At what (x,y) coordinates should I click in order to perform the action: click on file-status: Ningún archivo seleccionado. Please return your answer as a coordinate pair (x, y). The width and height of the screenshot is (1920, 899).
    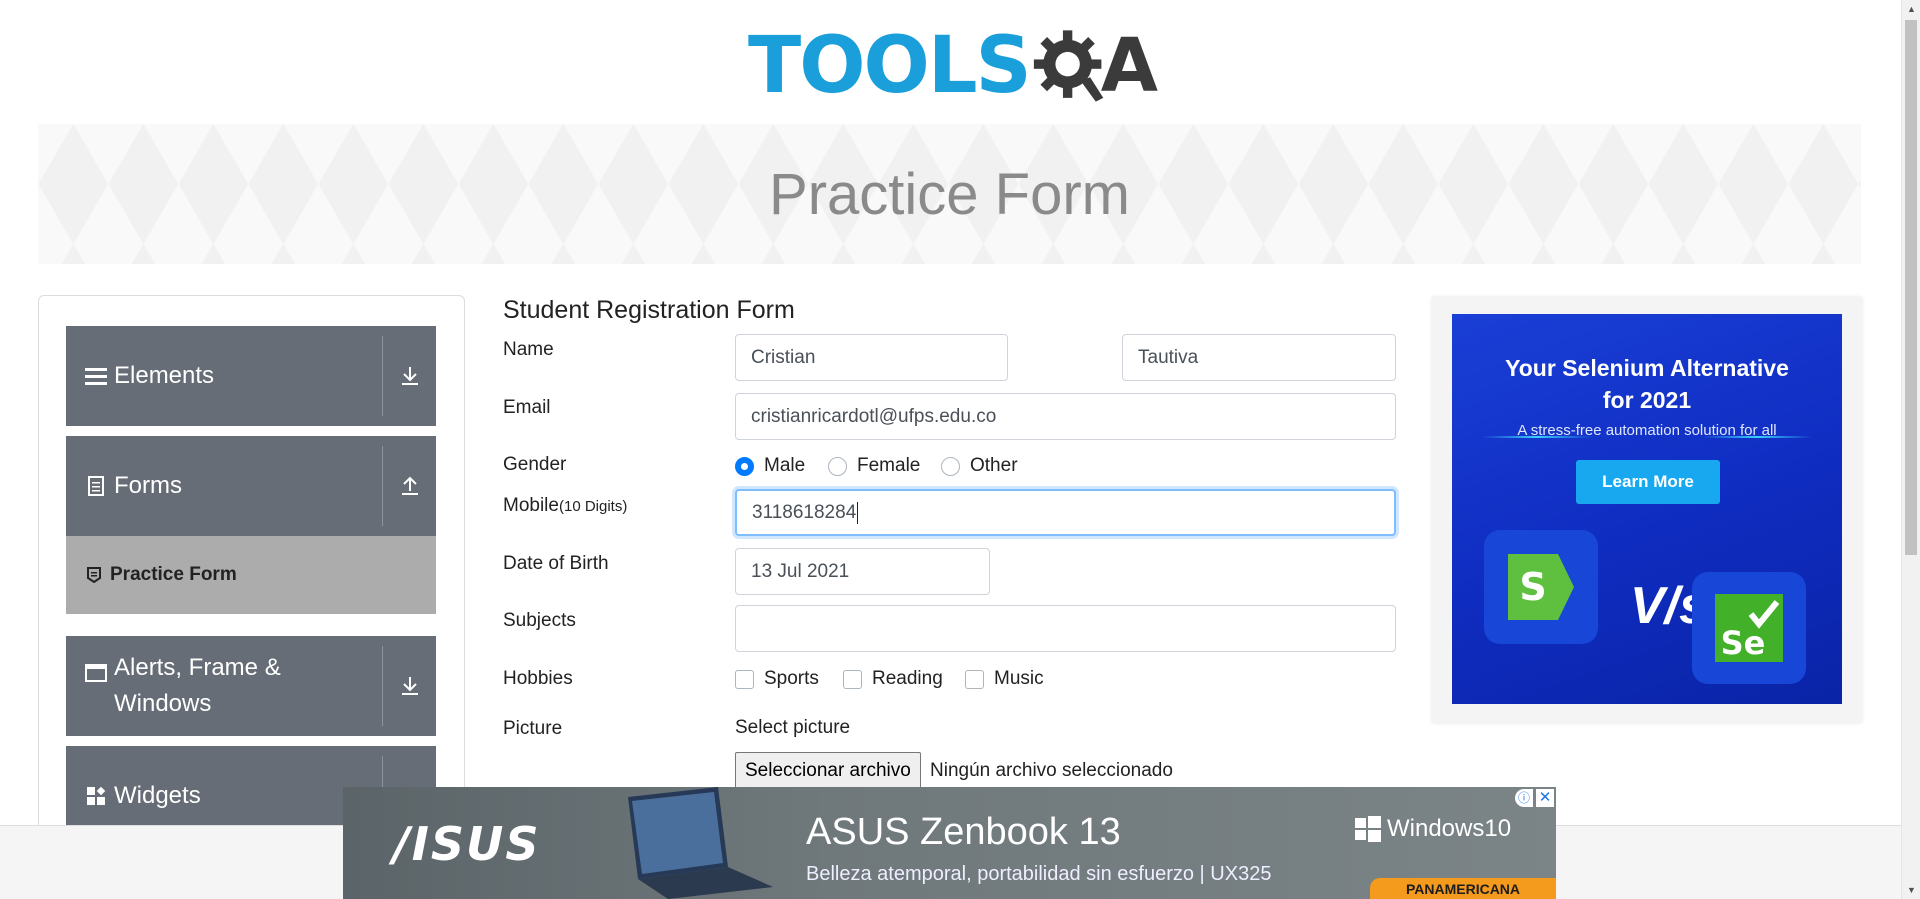
    Looking at the image, I should click on (1051, 770).